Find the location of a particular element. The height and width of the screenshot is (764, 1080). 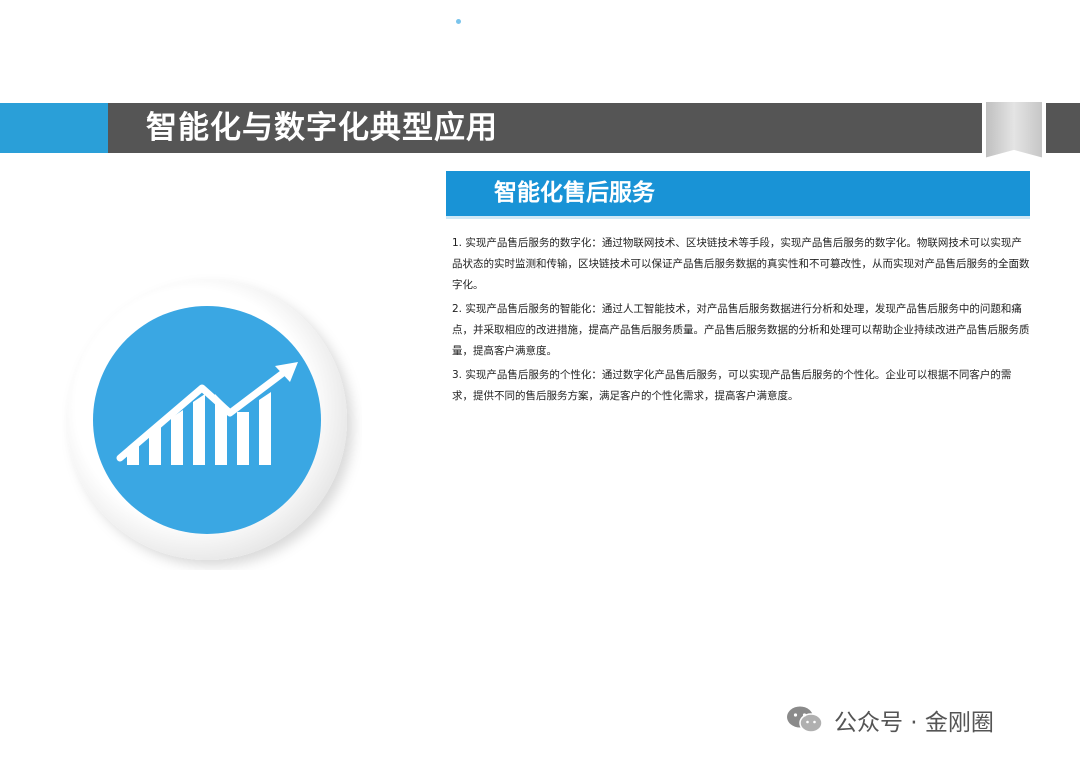

section-header: 智能化售后服务 is located at coordinates (738, 195).